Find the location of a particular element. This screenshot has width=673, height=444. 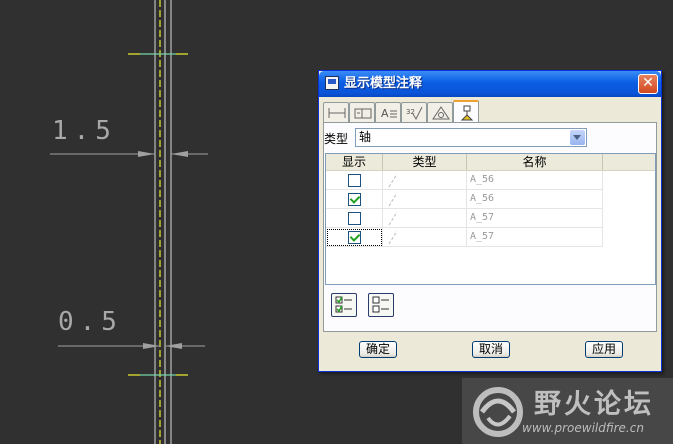

select-all-button is located at coordinates (344, 305).